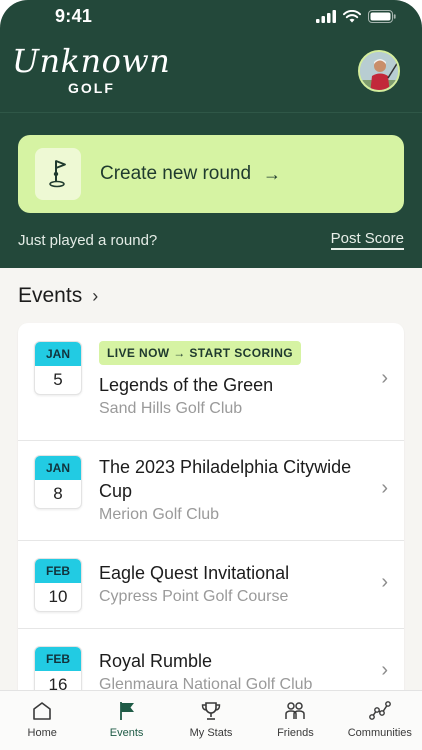 This screenshot has width=422, height=750. I want to click on events-section-header: Events ›, so click(58, 296).